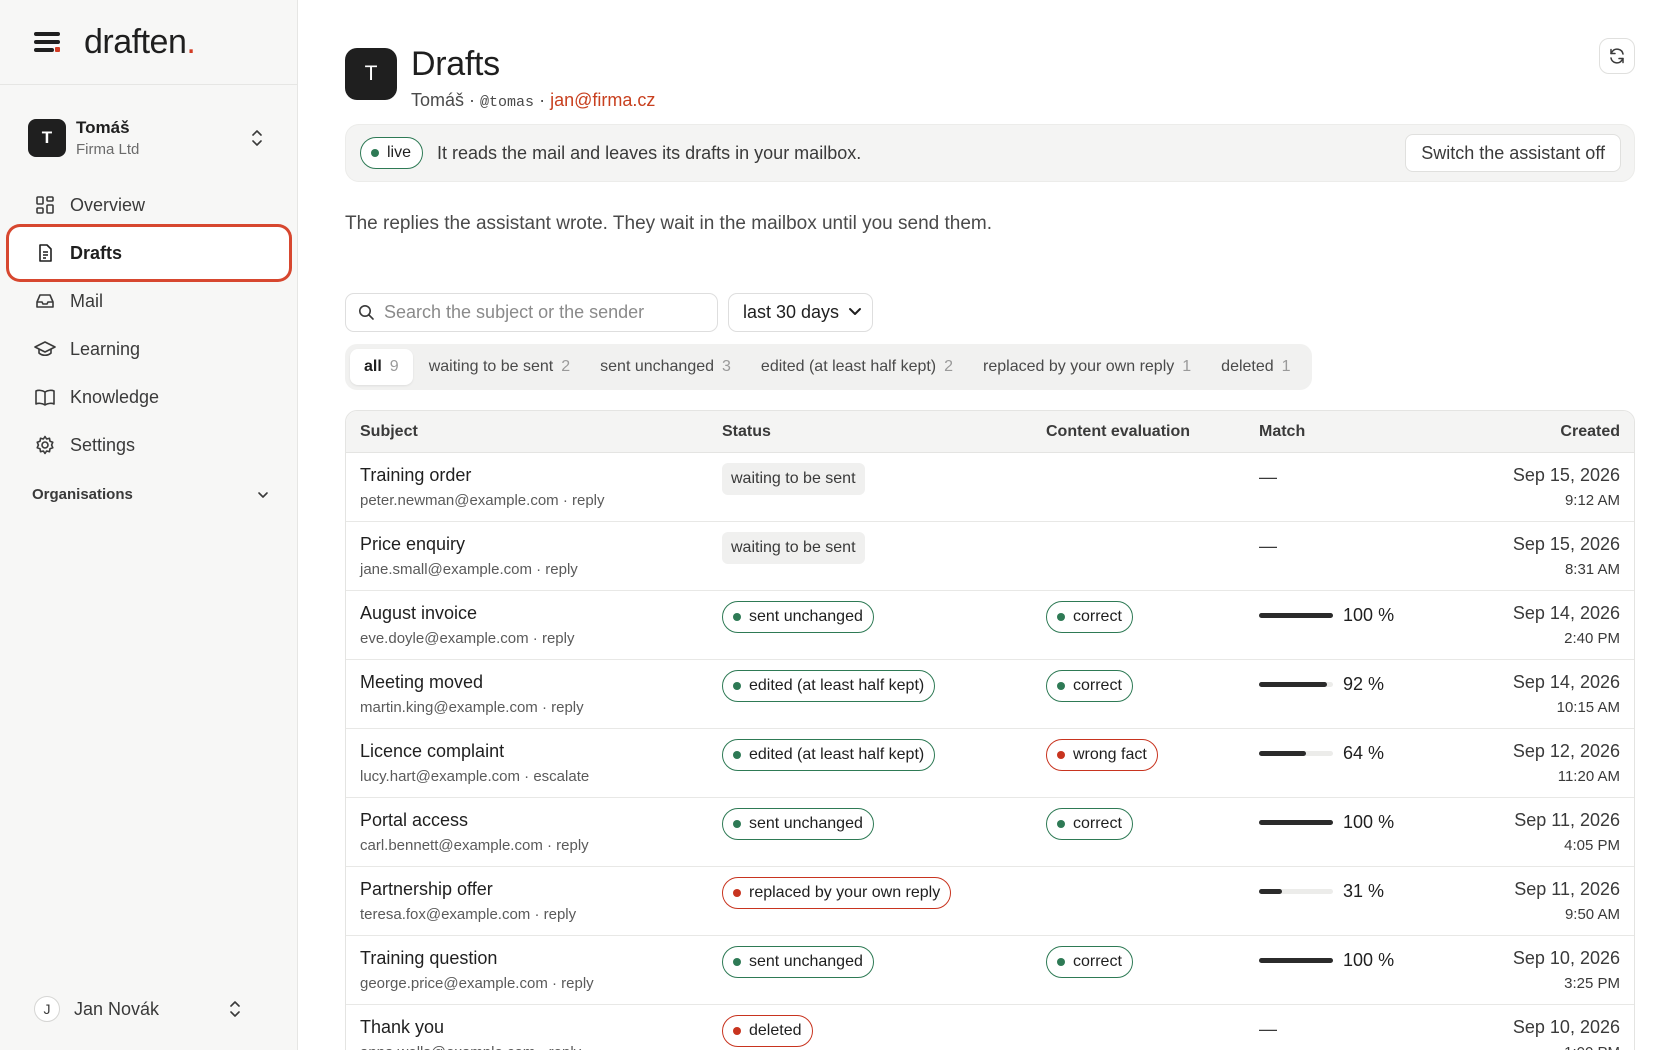 This screenshot has height=1050, width=1680. Describe the element at coordinates (566, 366) in the screenshot. I see `filter-count: 2` at that location.